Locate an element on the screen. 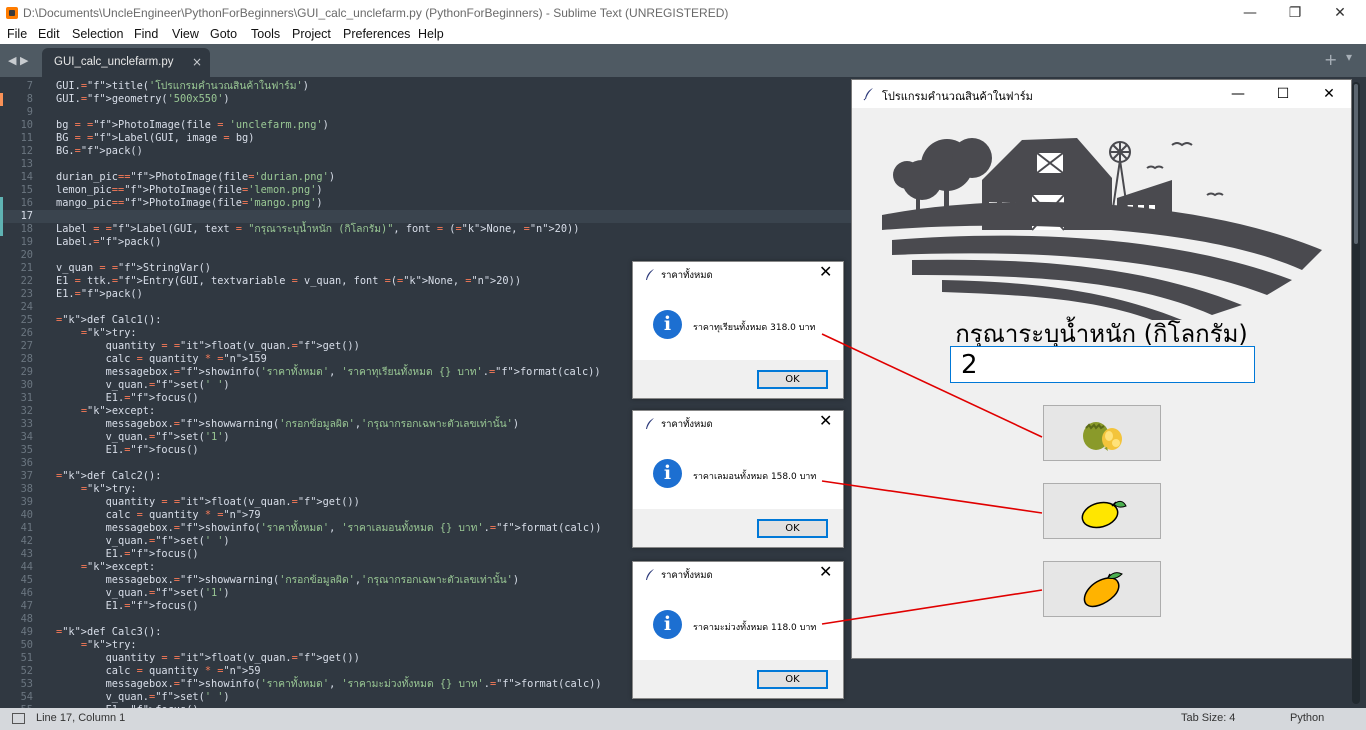 This screenshot has width=1366, height=730. sublime-app-icon is located at coordinates (12, 13).